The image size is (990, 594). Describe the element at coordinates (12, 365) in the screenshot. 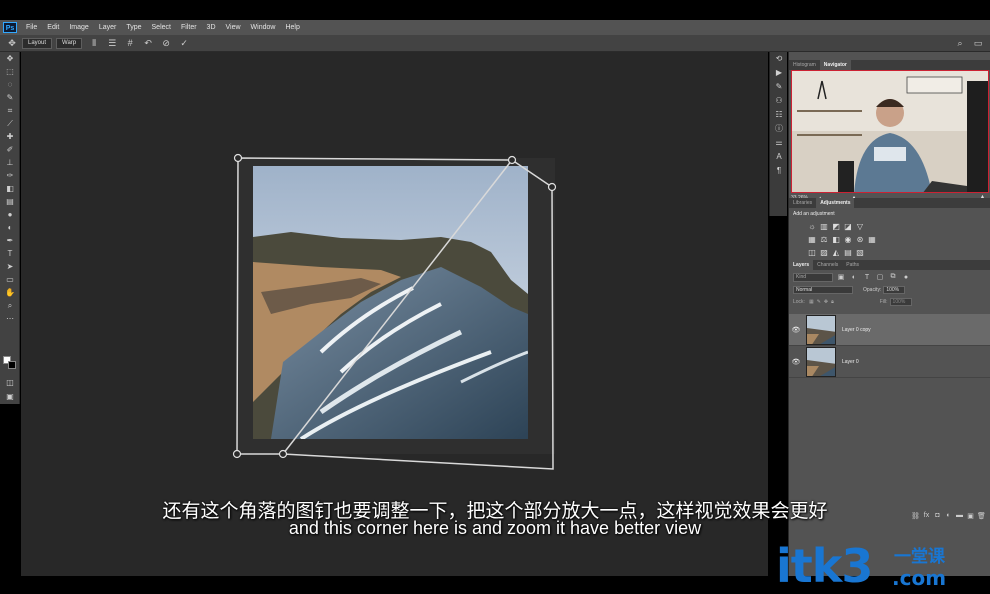

I see `background-color-swatch` at that location.